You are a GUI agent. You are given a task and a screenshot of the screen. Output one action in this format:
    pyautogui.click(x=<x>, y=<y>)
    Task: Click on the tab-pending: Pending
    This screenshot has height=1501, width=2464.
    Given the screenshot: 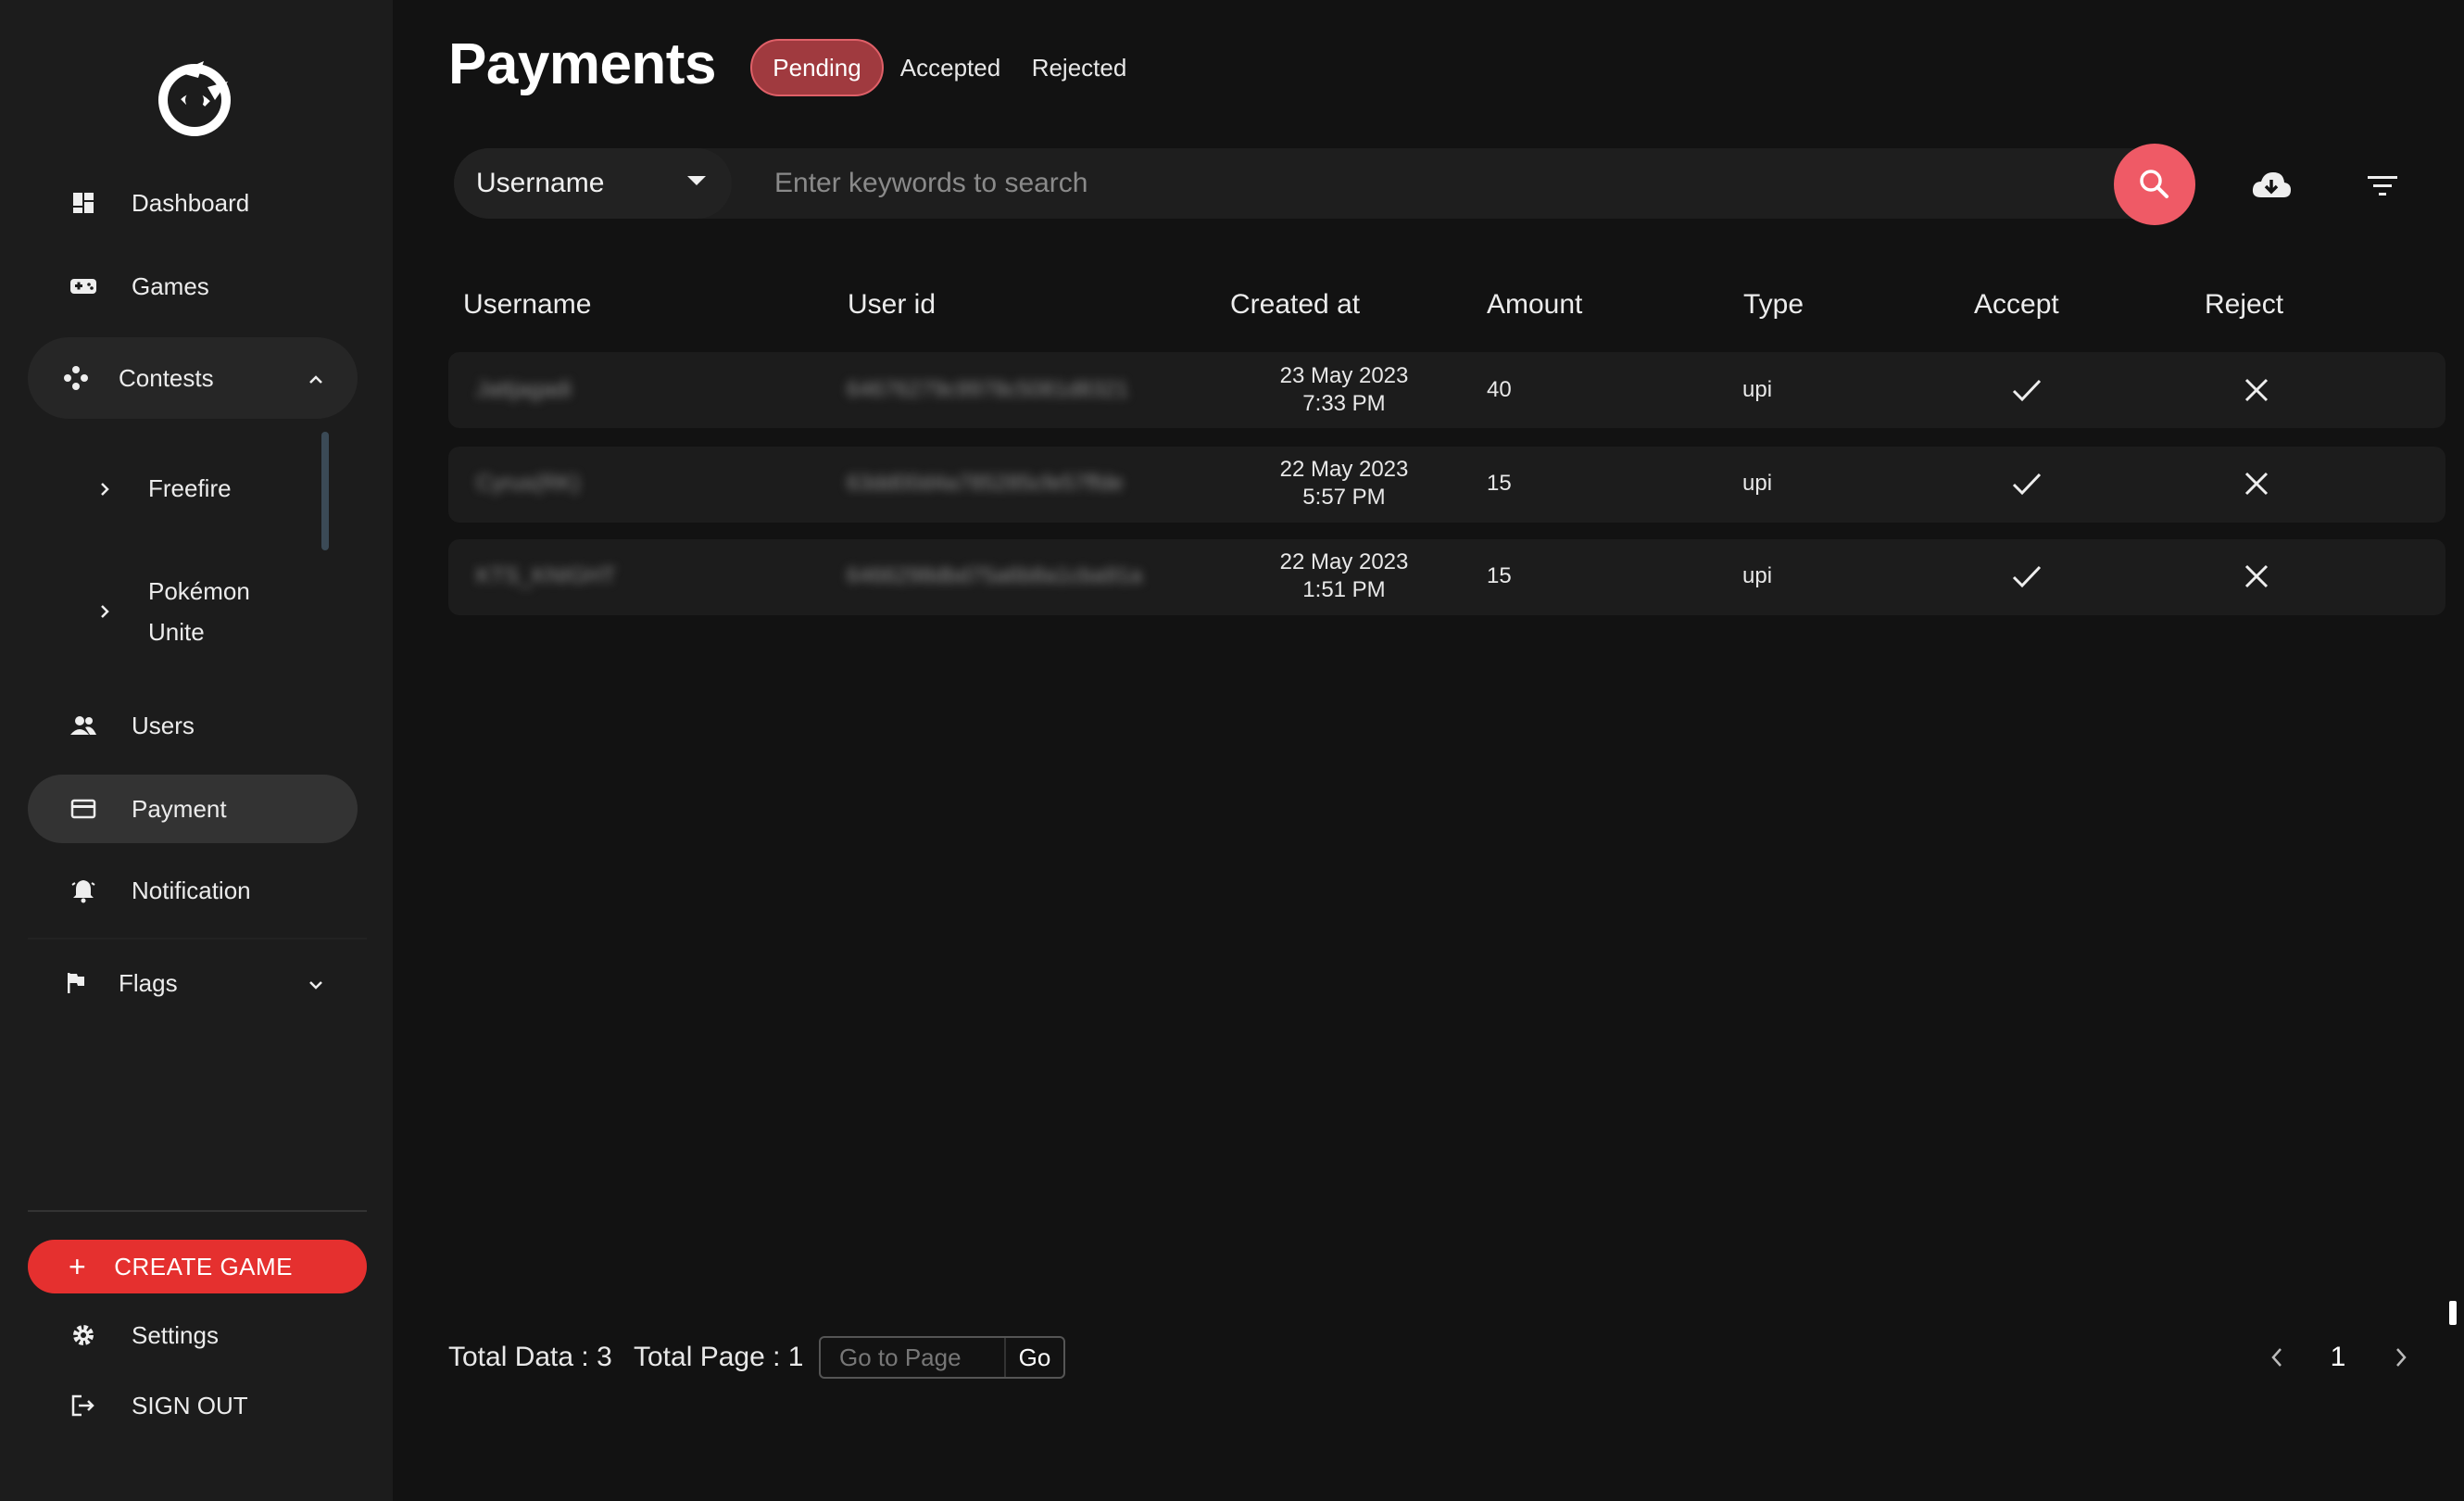 What is the action you would take?
    pyautogui.click(x=817, y=67)
    